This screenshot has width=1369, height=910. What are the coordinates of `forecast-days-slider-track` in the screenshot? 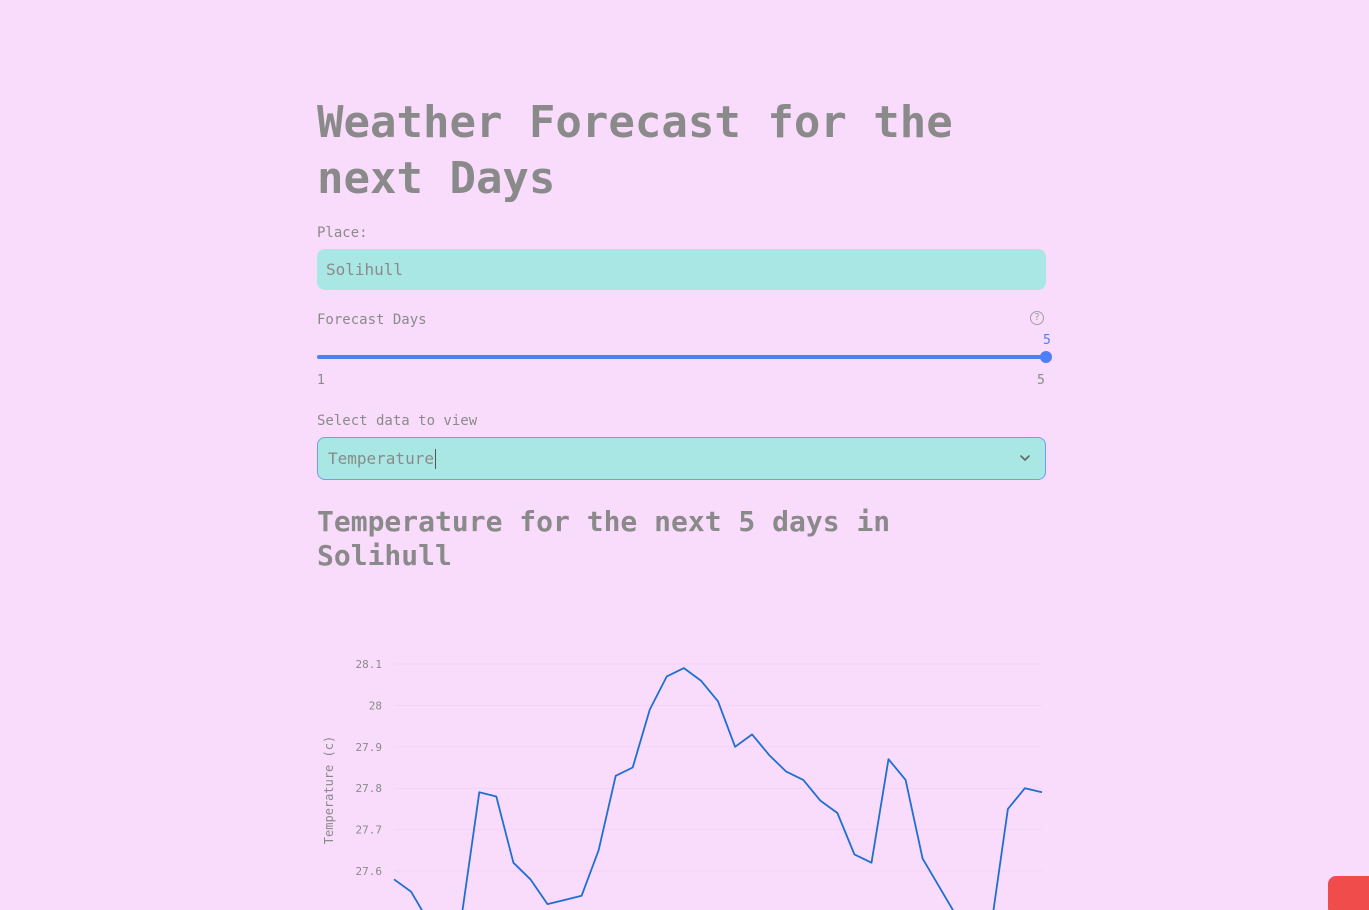 It's located at (681, 357).